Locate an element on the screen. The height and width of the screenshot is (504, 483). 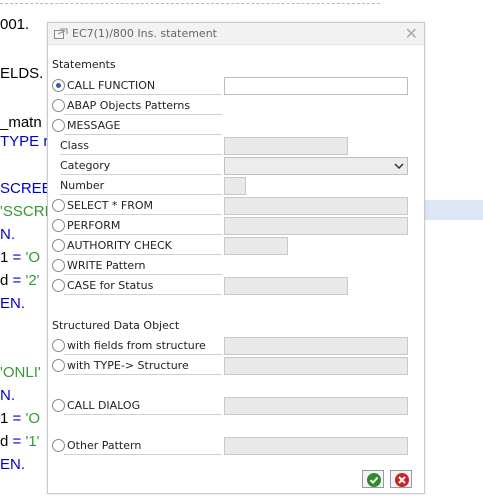
code-line: _matn is located at coordinates (21, 122).